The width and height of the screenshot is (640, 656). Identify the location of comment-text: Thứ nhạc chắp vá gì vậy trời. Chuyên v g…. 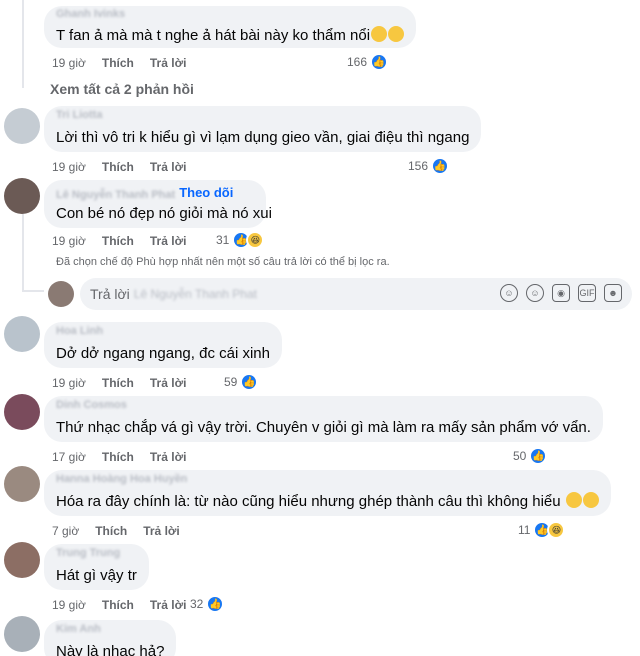
(323, 427).